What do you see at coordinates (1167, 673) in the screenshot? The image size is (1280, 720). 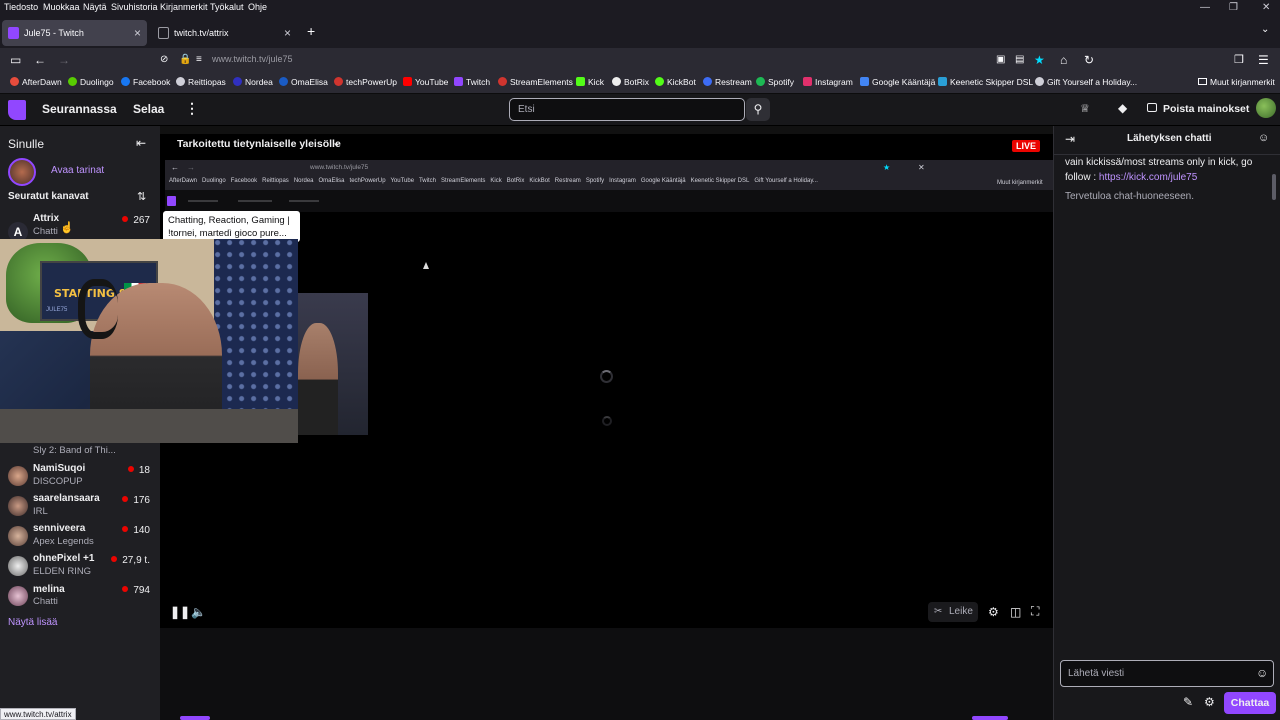 I see `chat-input: Lähetä viesti ☺` at bounding box center [1167, 673].